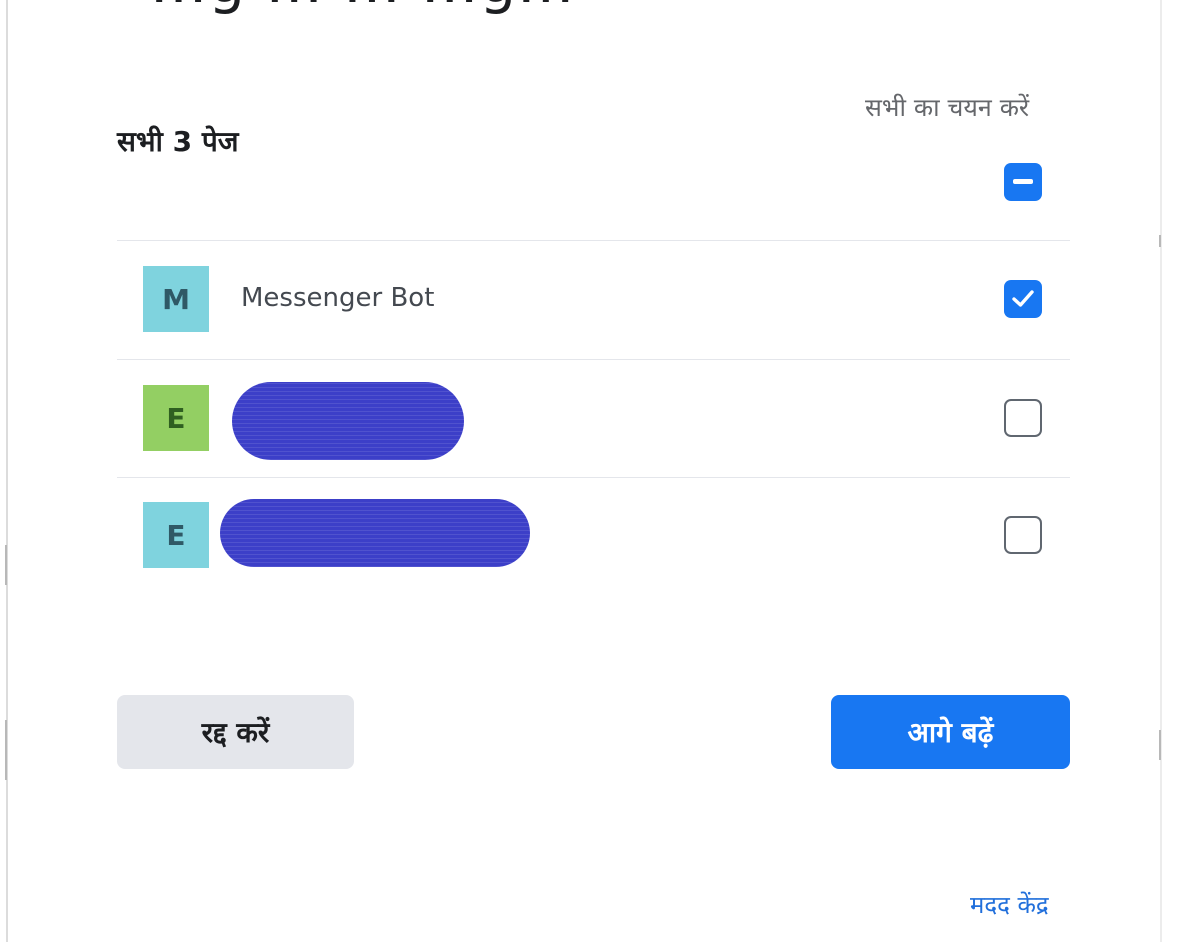 The image size is (1177, 942). What do you see at coordinates (338, 298) in the screenshot?
I see `page-name: Messenger Bot` at bounding box center [338, 298].